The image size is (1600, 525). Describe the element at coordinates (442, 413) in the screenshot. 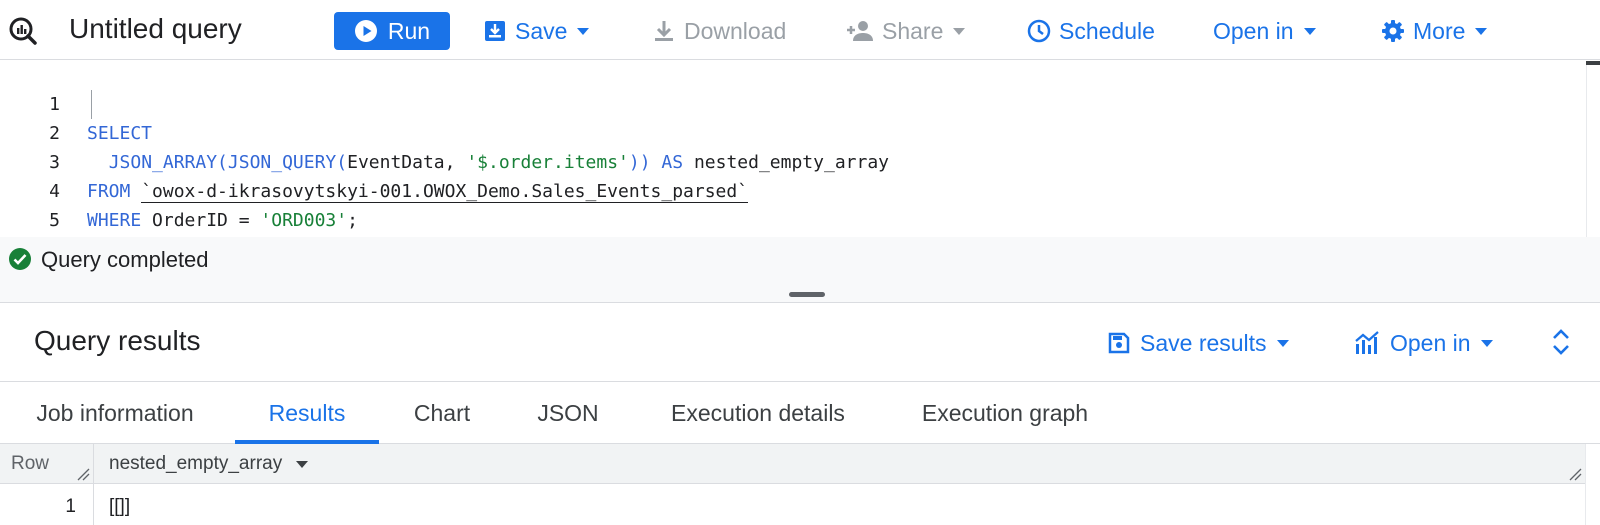

I see `tab-chart: Chart` at that location.